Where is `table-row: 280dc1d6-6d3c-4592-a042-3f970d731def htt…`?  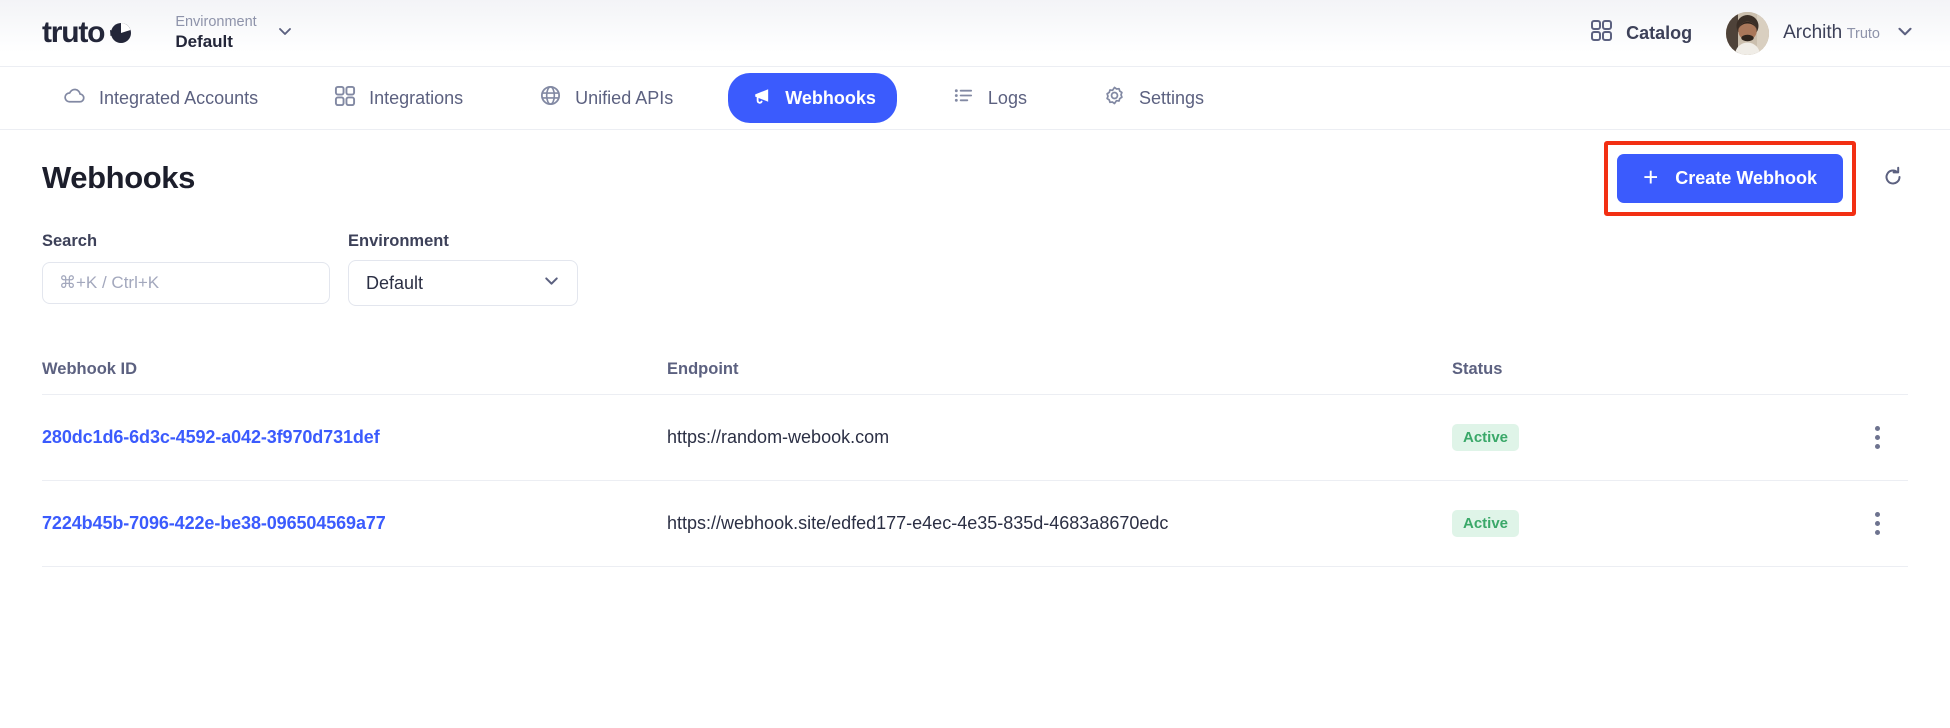
table-row: 280dc1d6-6d3c-4592-a042-3f970d731def htt… is located at coordinates (975, 438).